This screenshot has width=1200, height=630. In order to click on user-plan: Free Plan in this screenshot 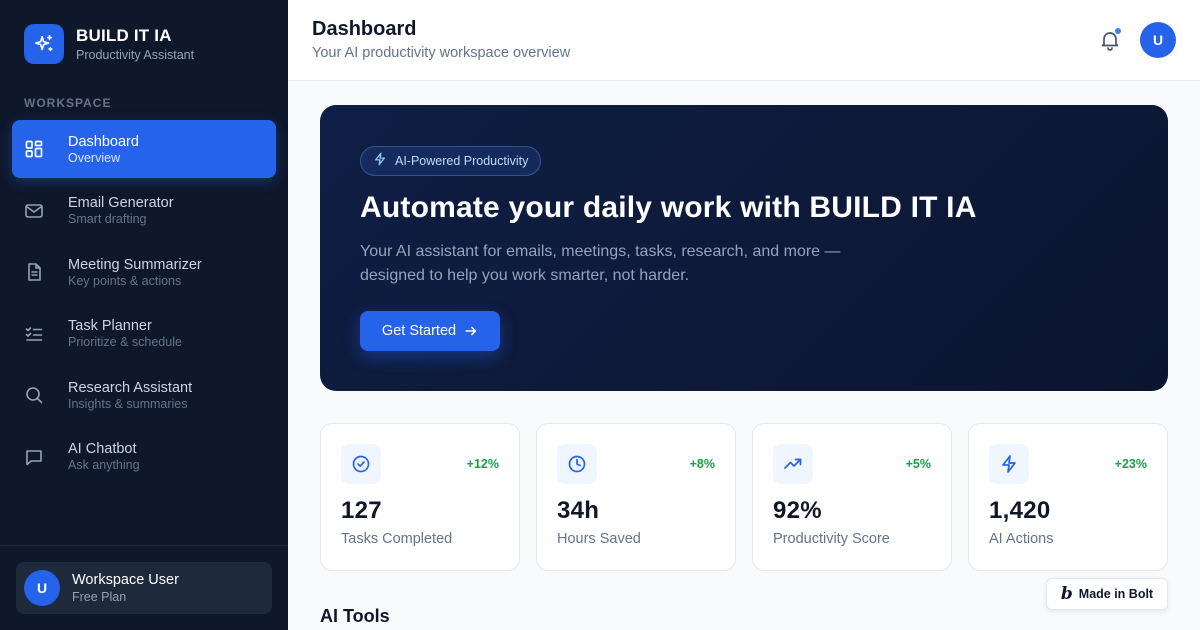, I will do `click(99, 597)`.